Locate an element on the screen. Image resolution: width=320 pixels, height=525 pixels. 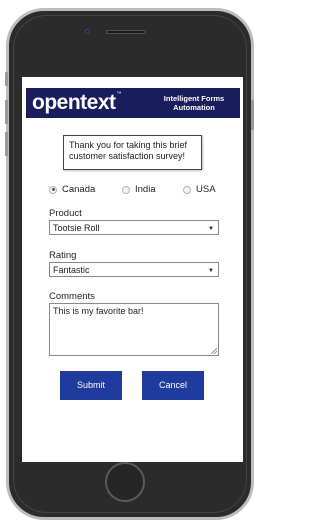
brand-tagline: Intelligent Forms Automation is located at coordinates (194, 103).